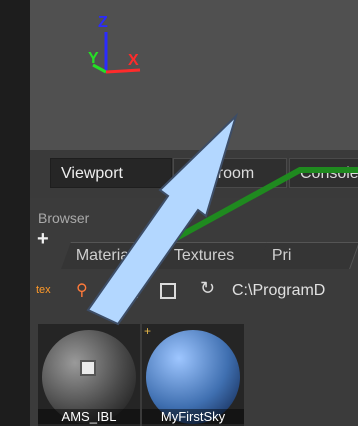 This screenshot has width=358, height=426. Describe the element at coordinates (207, 288) in the screenshot. I see `refresh-icon: ↻` at that location.